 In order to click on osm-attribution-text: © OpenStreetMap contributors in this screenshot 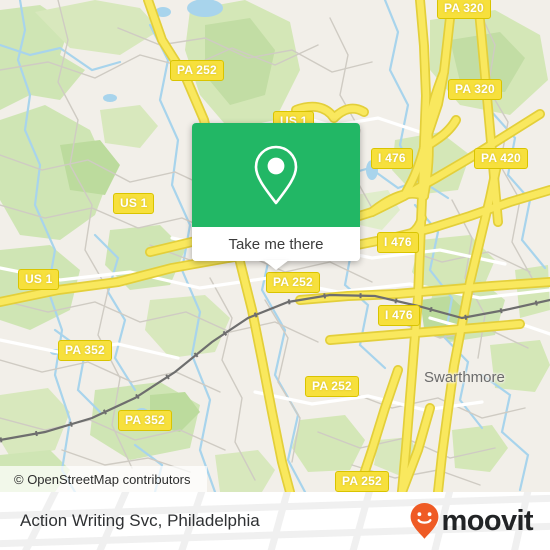, I will do `click(102, 479)`.